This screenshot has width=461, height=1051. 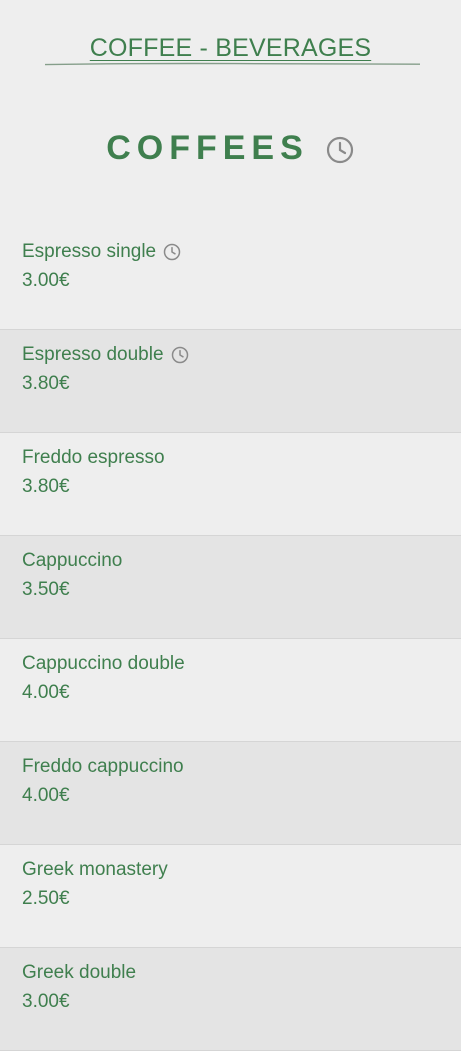 I want to click on menu-item-price: 3.50€, so click(x=46, y=589).